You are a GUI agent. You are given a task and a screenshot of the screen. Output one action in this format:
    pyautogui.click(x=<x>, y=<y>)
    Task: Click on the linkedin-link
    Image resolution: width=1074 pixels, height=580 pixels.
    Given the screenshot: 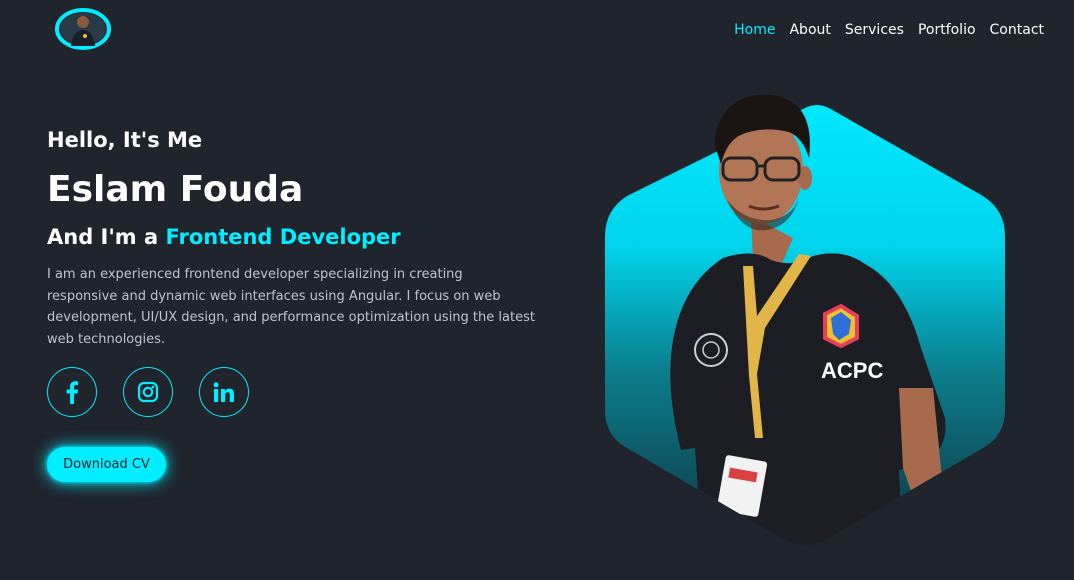 What is the action you would take?
    pyautogui.click(x=224, y=392)
    